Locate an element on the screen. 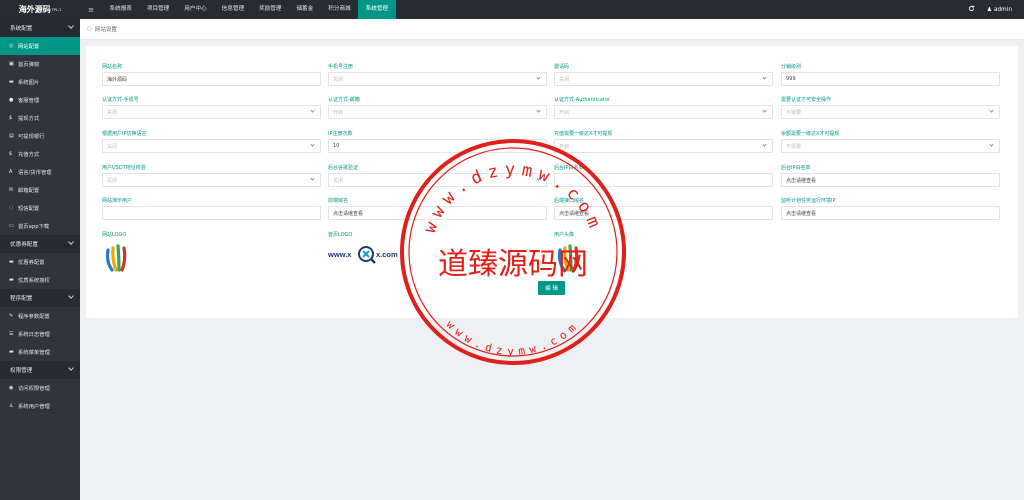 Image resolution: width=1024 pixels, height=500 pixels. field-site-logo: 网站LOGO is located at coordinates (211, 254).